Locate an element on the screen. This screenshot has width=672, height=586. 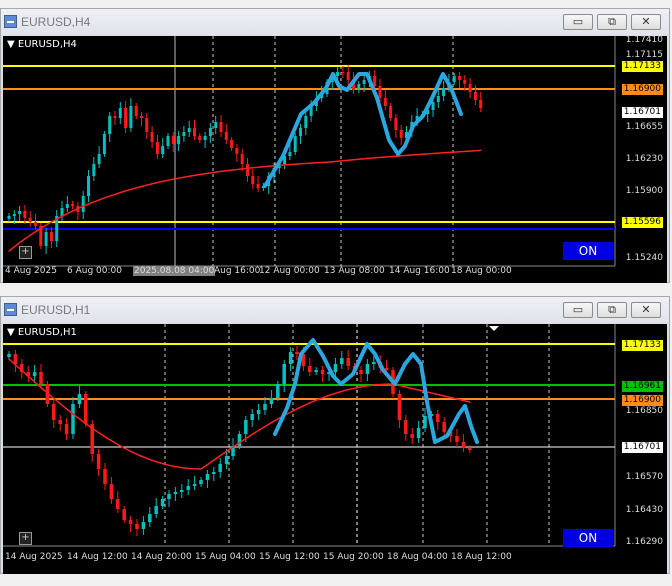
time-tick: 14 Aug 20:00 is located at coordinates (161, 557).